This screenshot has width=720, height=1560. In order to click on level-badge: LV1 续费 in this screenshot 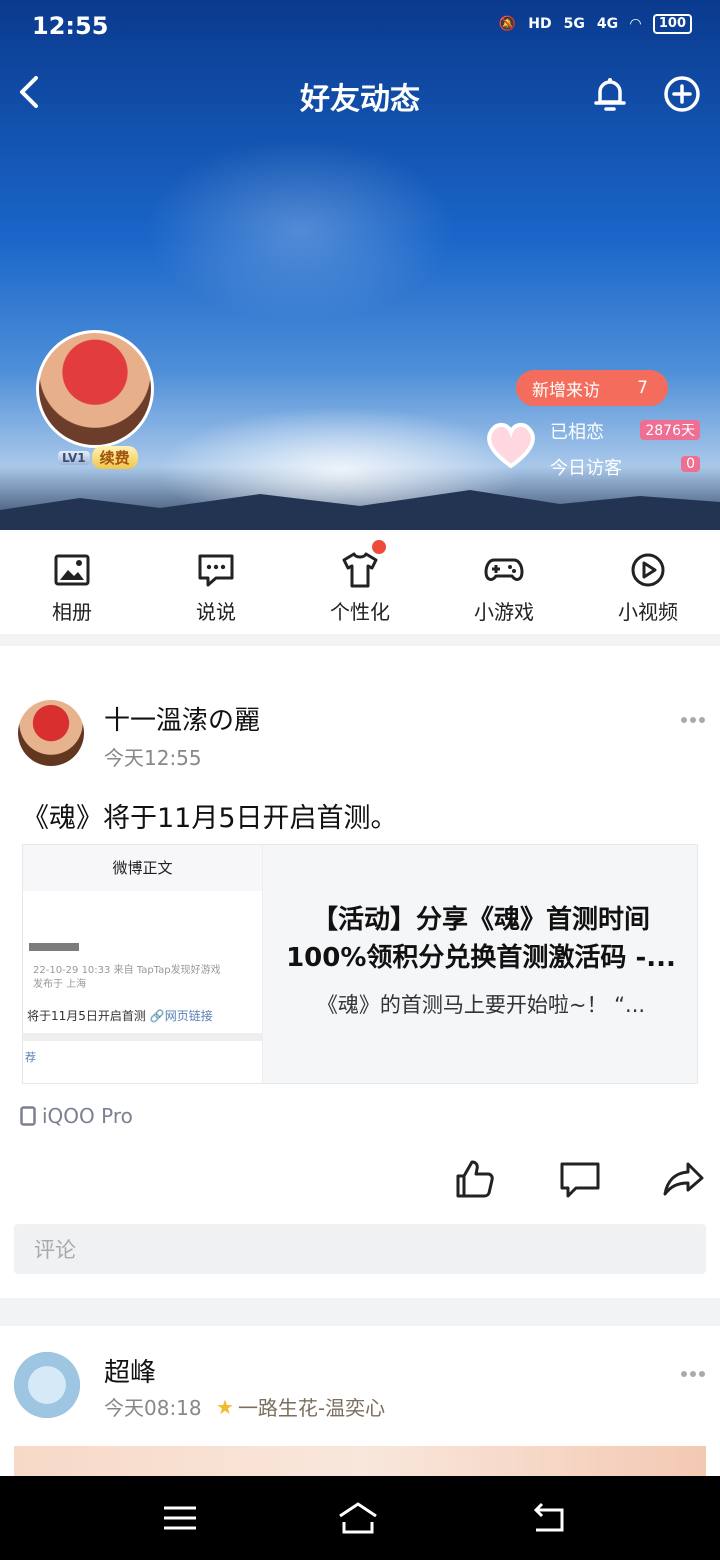, I will do `click(98, 457)`.